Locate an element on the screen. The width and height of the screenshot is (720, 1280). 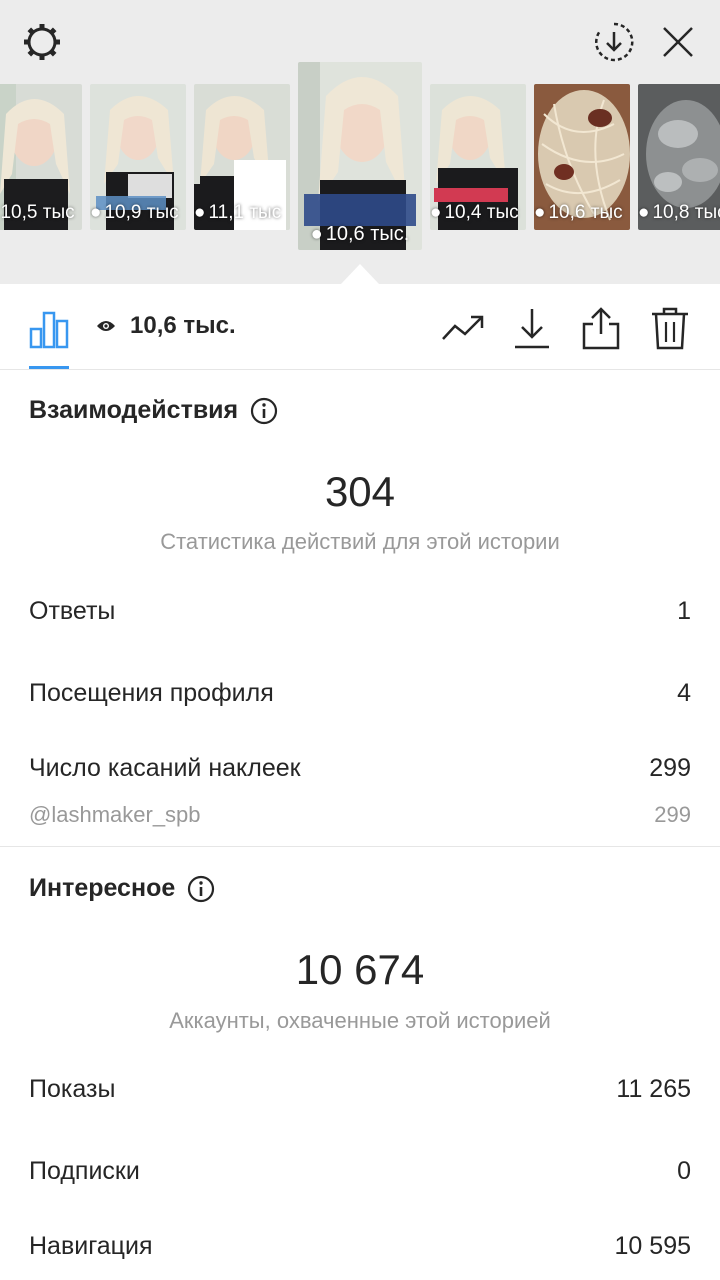
story-views: 11,1 тыс is located at coordinates (245, 212).